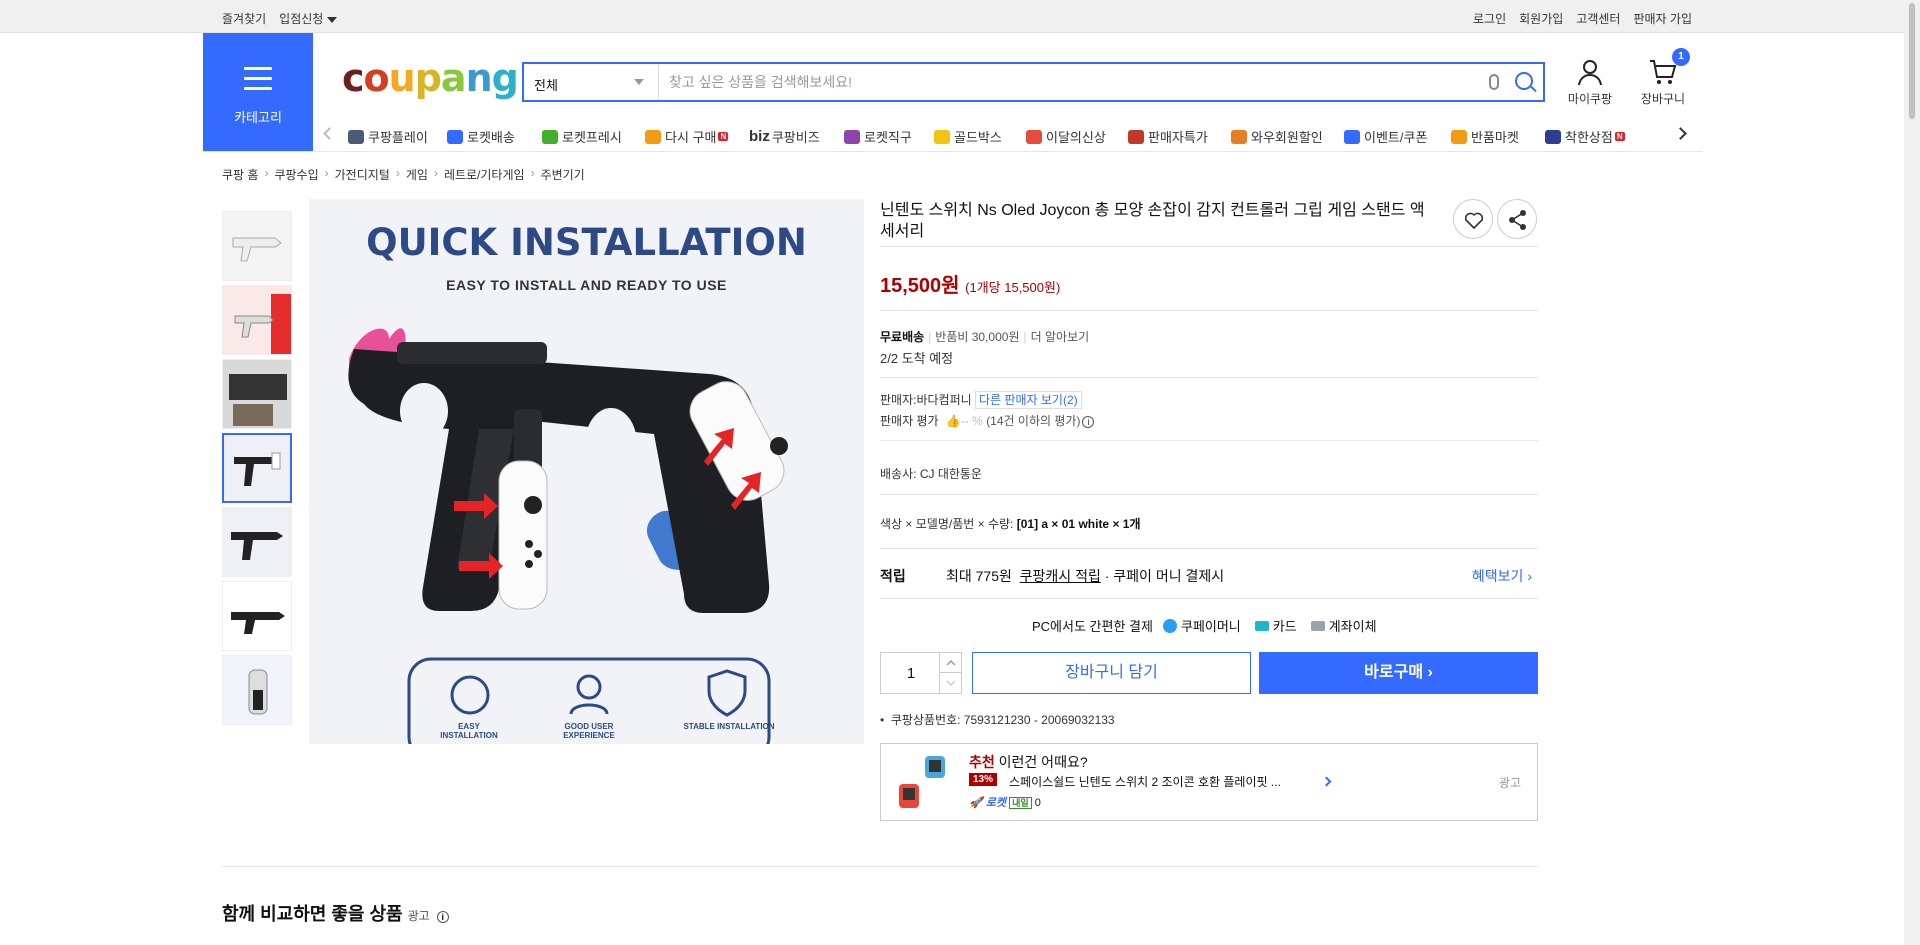  I want to click on nav-item-2: 로켓배송, so click(481, 136).